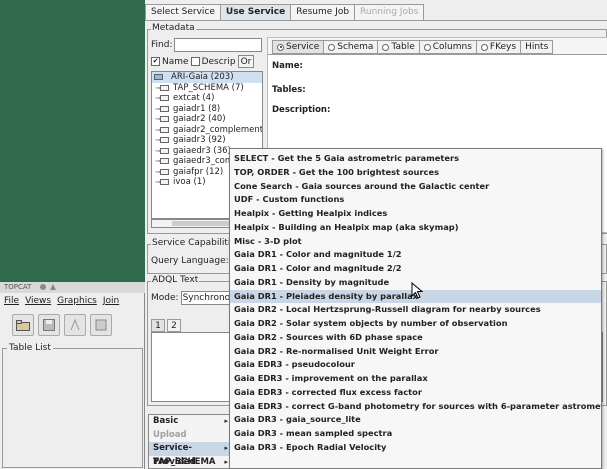 This screenshot has width=607, height=469. What do you see at coordinates (218, 45) in the screenshot?
I see `find-input` at bounding box center [218, 45].